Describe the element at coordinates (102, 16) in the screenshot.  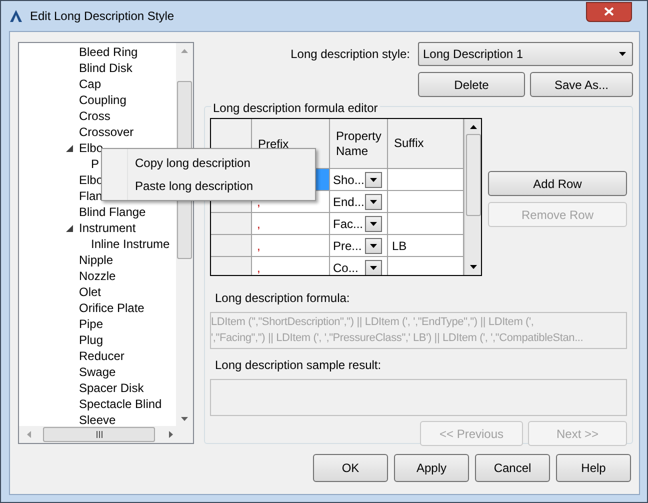
I see `window-title: Edit Long Description Style` at that location.